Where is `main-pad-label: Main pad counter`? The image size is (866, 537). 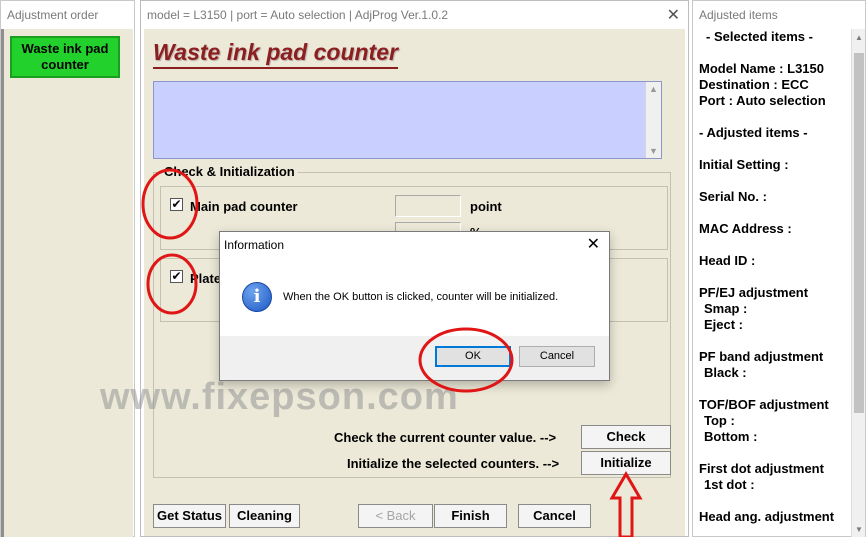
main-pad-label: Main pad counter is located at coordinates (244, 206).